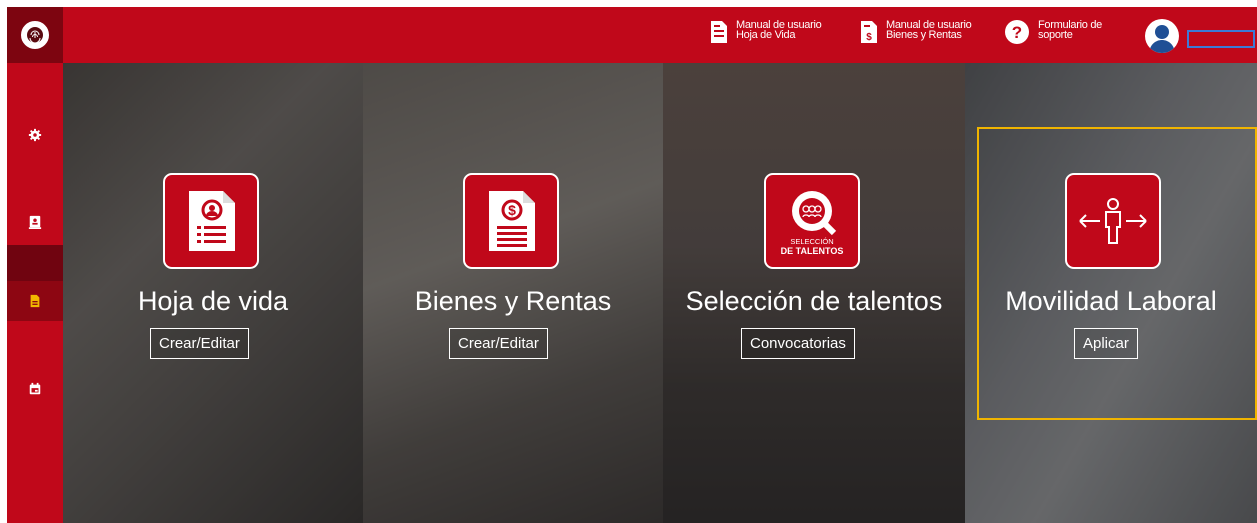 This screenshot has width=1257, height=523. I want to click on id-card-icon, so click(35, 222).